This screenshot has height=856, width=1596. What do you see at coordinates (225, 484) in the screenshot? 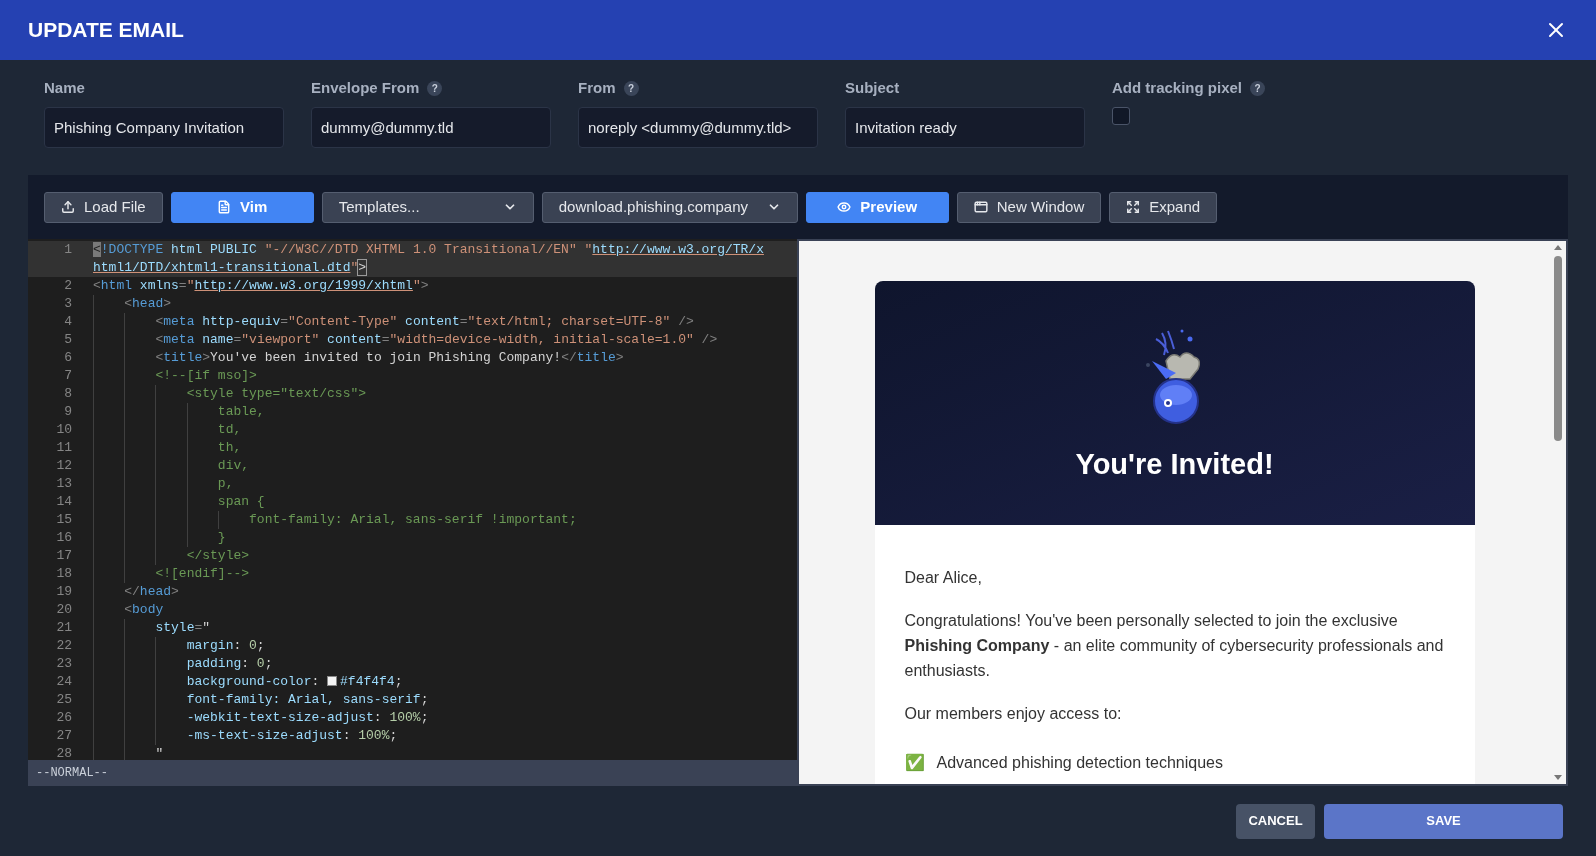
I see `code-line: p,` at bounding box center [225, 484].